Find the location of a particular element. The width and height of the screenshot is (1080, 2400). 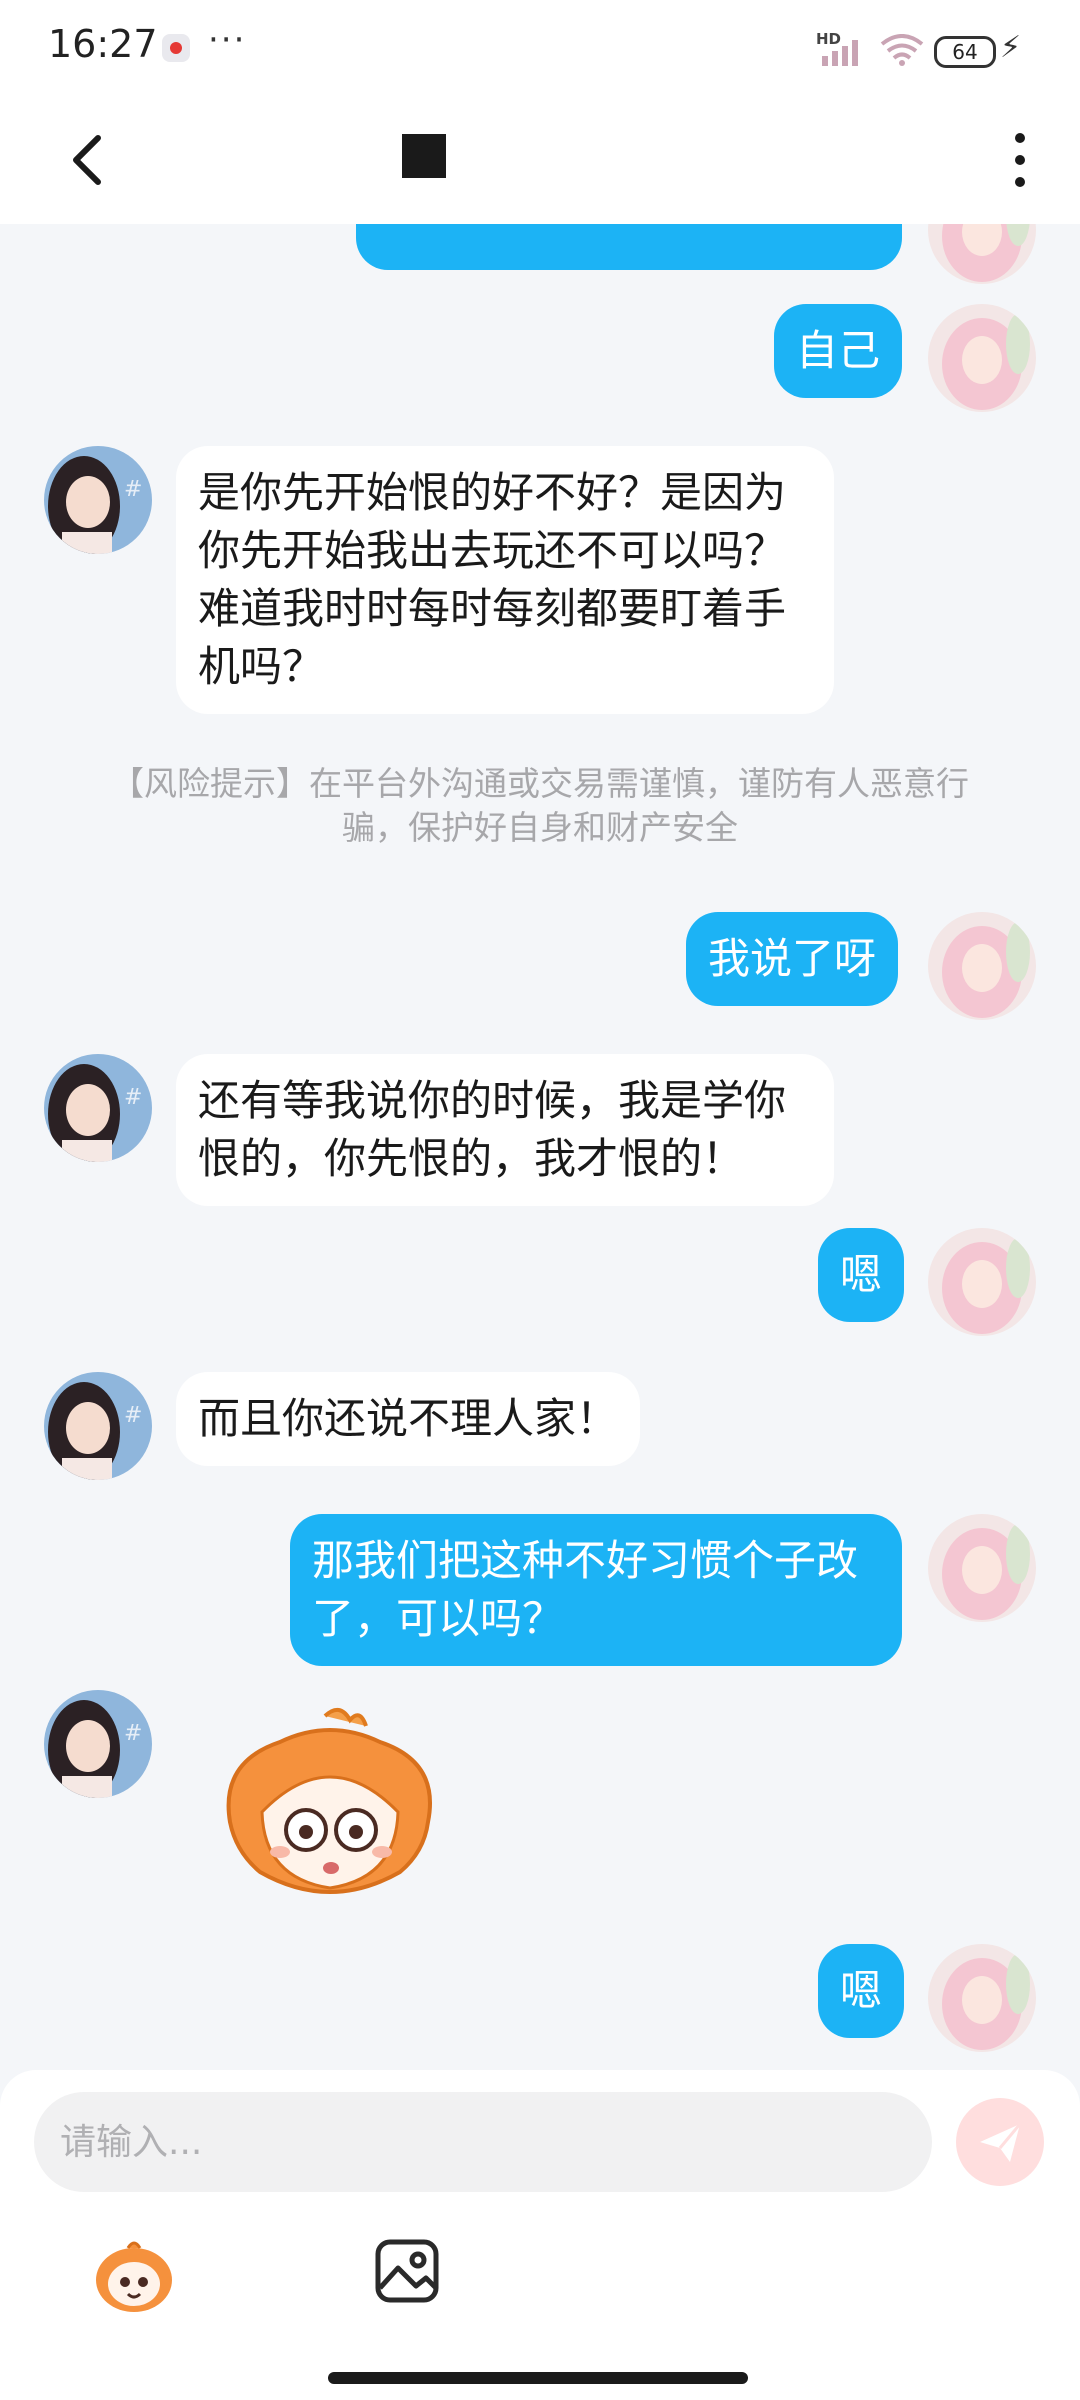

message-bubble-incoming: 而且你还说不理人家！ is located at coordinates (408, 1419).